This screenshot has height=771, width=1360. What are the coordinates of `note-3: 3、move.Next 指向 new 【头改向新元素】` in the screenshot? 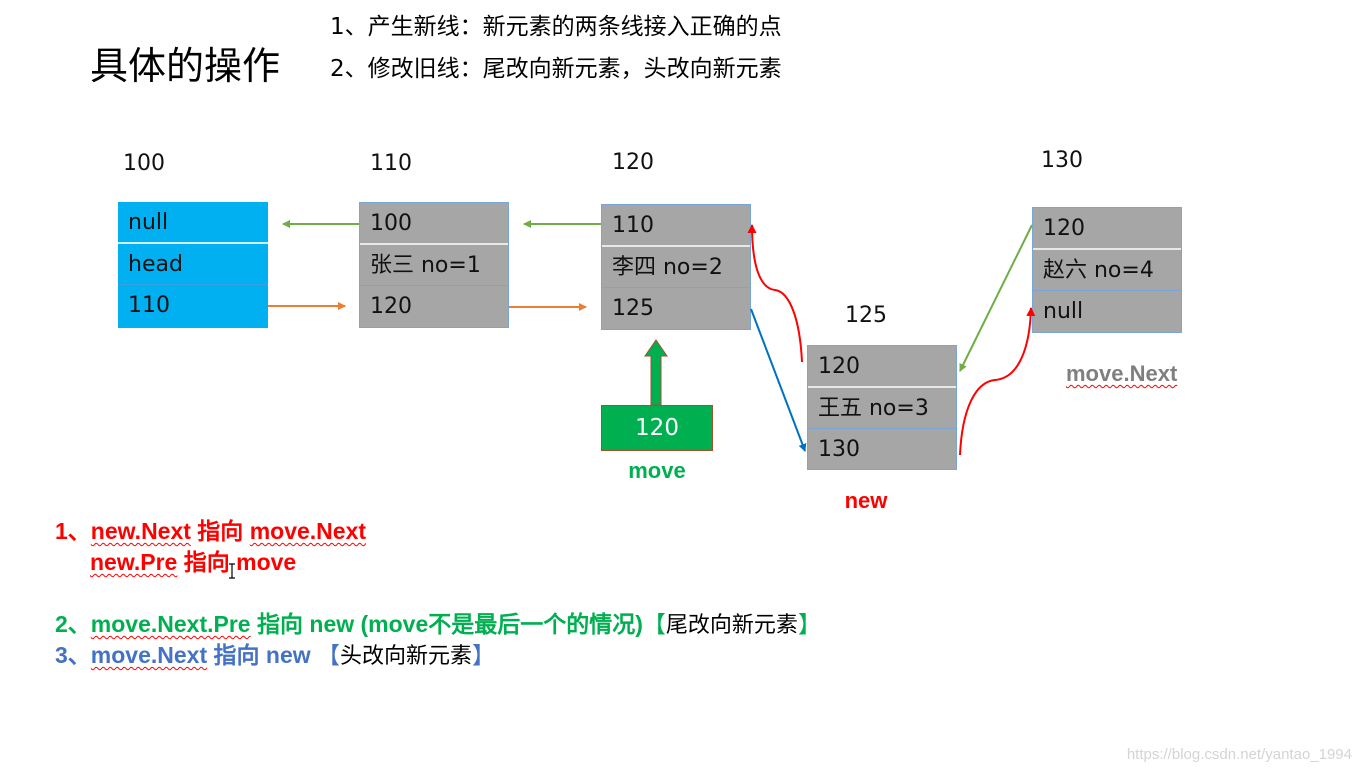 It's located at (275, 656).